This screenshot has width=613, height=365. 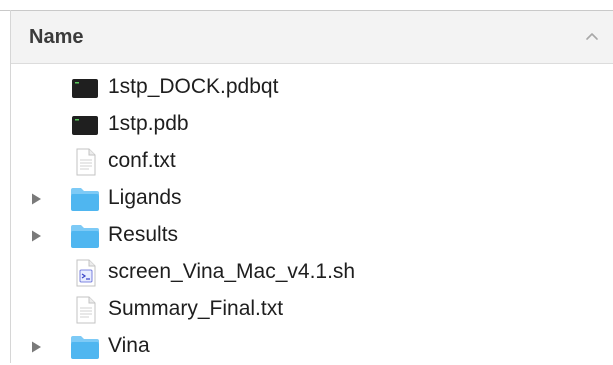 I want to click on file-name: conf.txt, so click(x=142, y=160).